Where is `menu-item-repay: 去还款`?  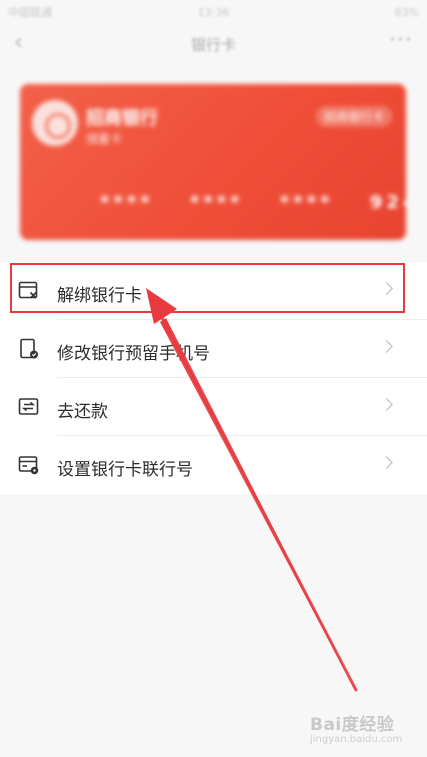 menu-item-repay: 去还款 is located at coordinates (213, 407).